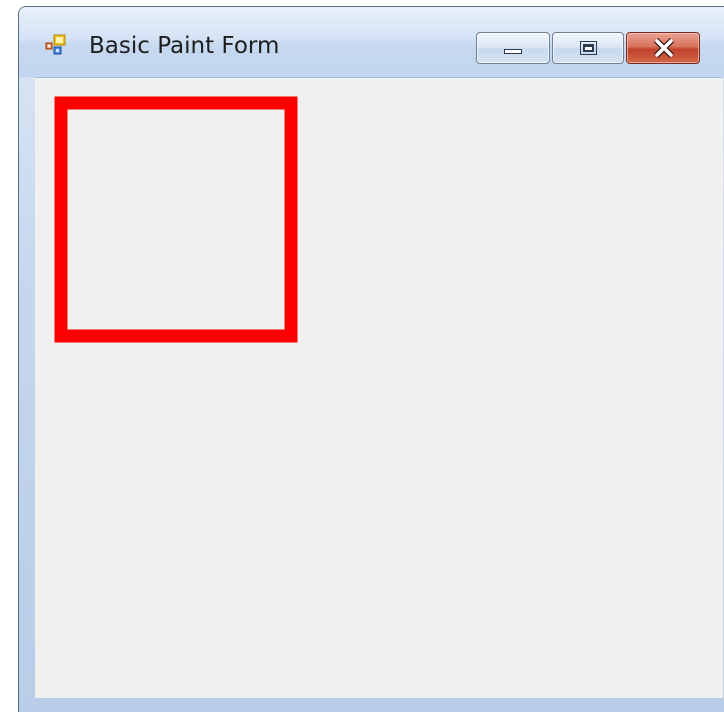  I want to click on title-bar: Basic Paint Form, so click(371, 42).